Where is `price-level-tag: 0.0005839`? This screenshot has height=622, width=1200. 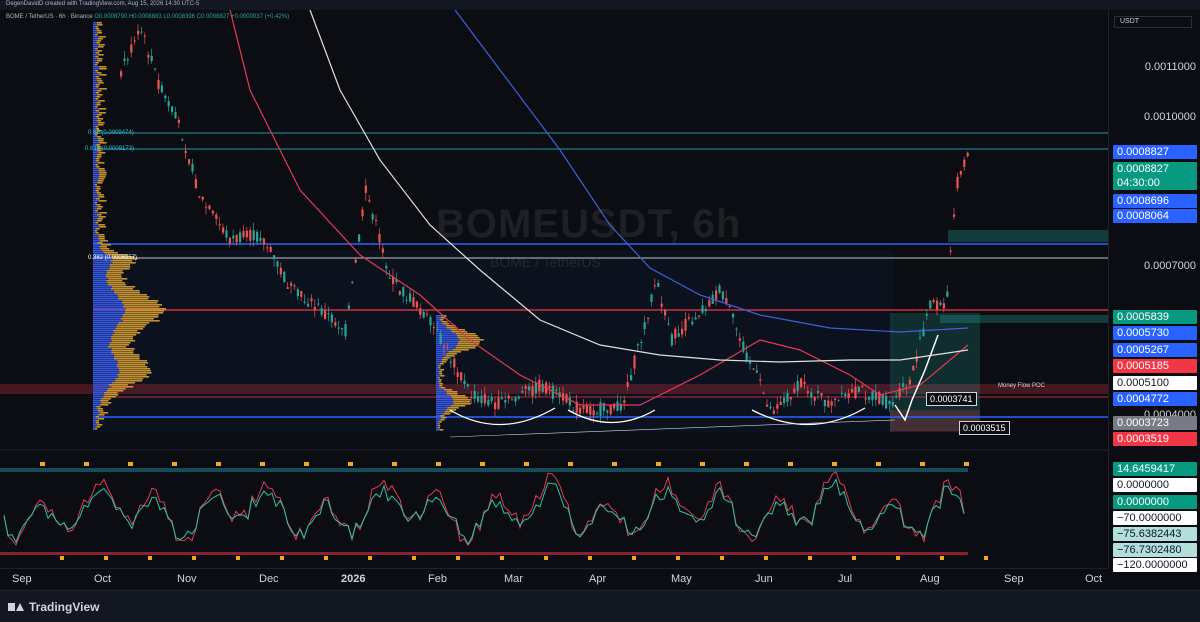
price-level-tag: 0.0005839 is located at coordinates (1155, 317).